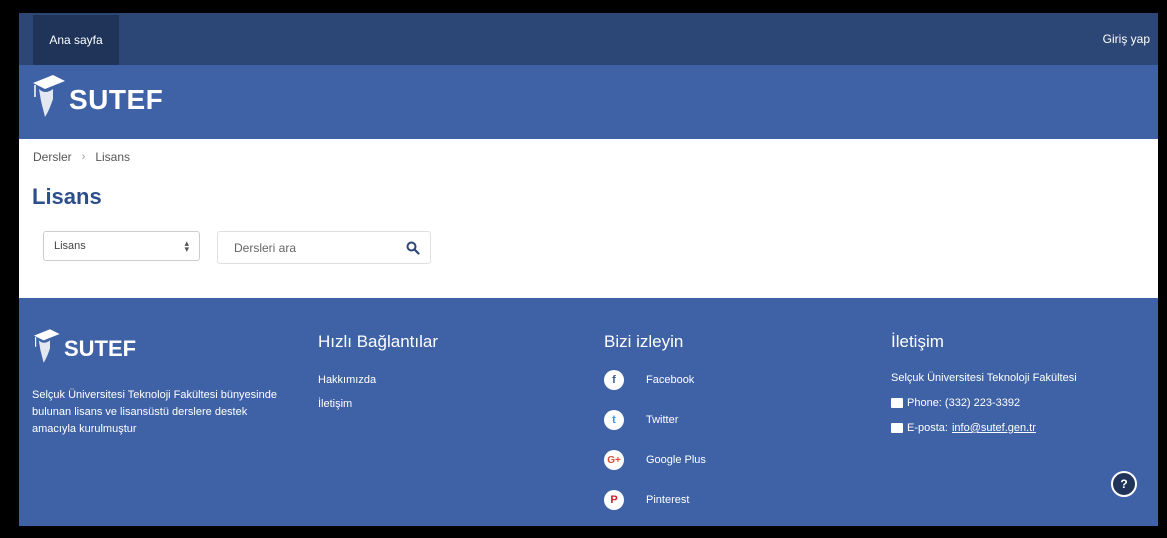  What do you see at coordinates (668, 500) in the screenshot?
I see `social-label: Pinterest` at bounding box center [668, 500].